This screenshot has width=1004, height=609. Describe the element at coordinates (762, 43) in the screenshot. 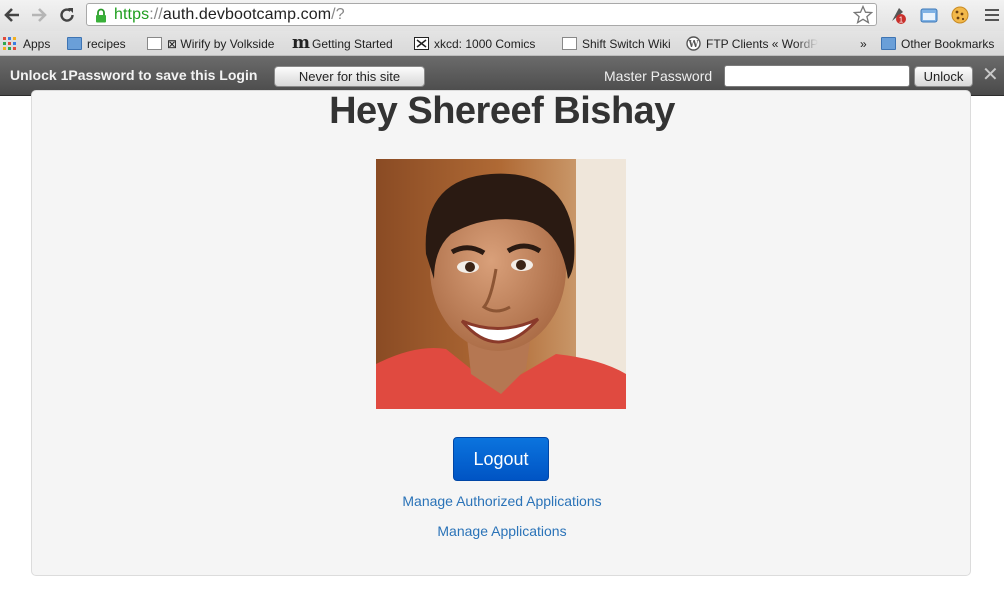

I see `bookmark-label: FTP Clients « WordPr` at that location.